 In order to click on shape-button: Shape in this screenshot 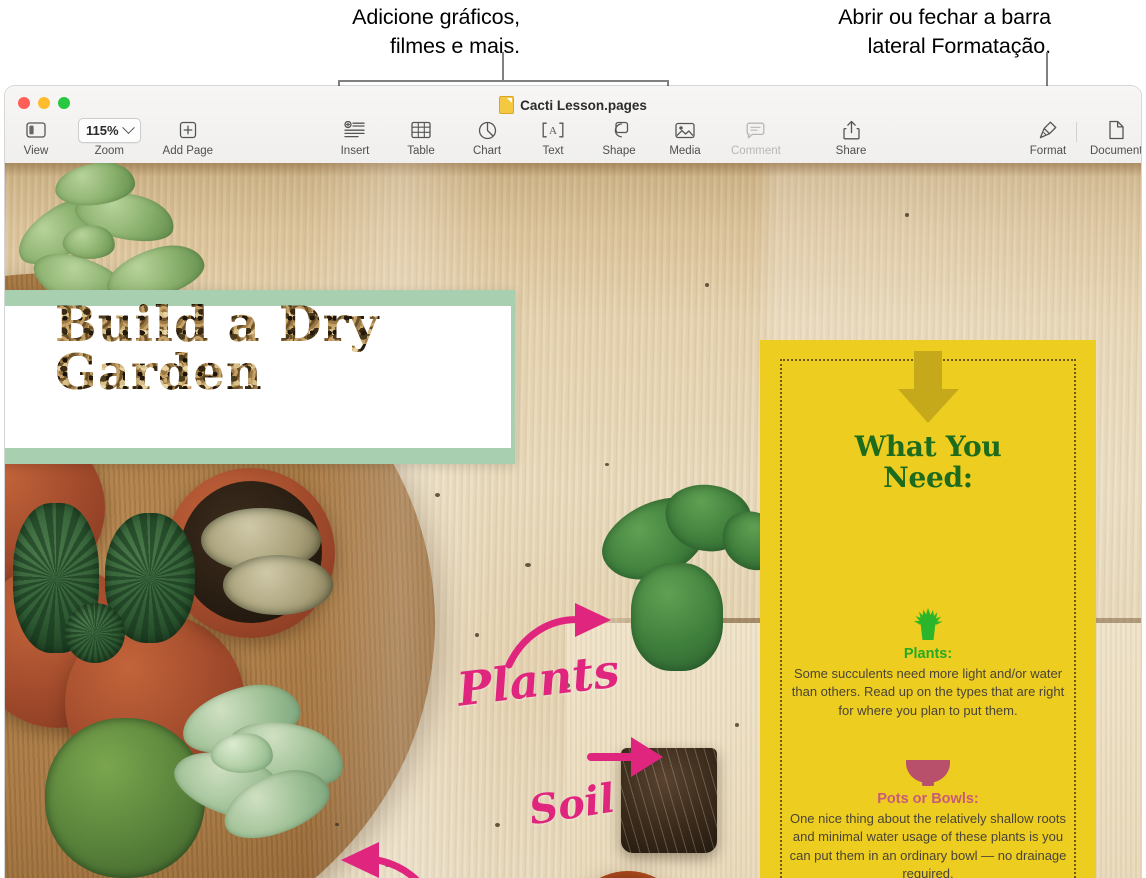, I will do `click(619, 137)`.